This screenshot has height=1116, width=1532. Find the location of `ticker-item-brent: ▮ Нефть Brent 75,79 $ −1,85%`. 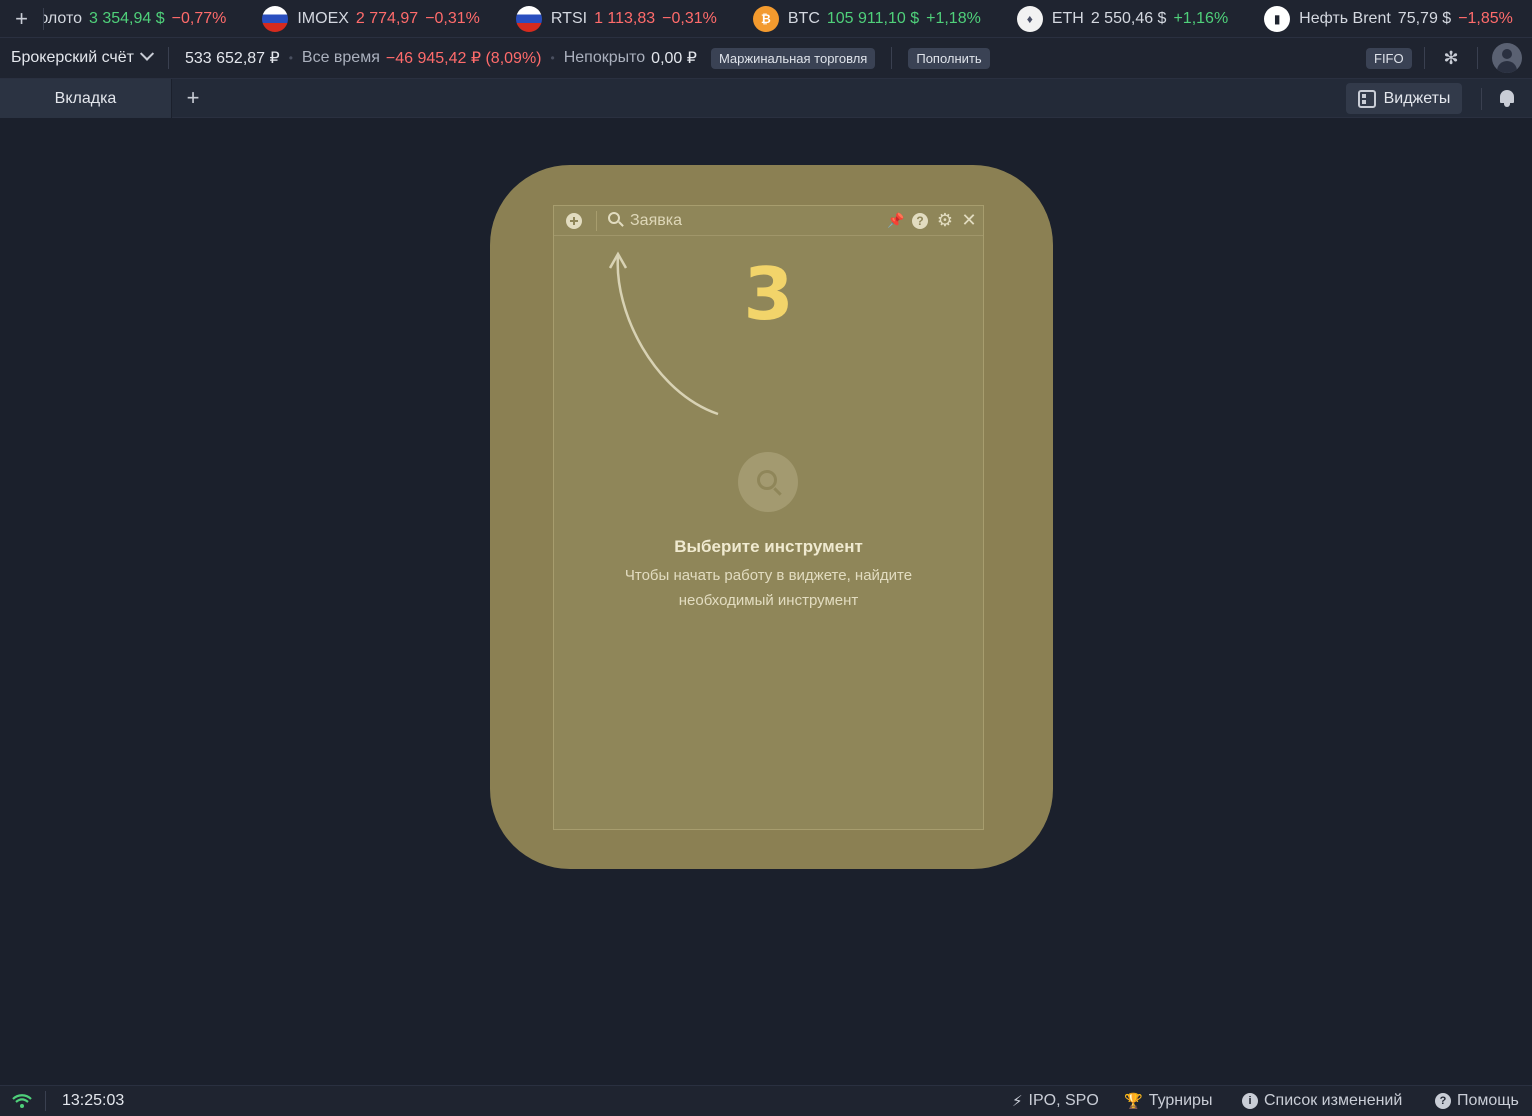

ticker-item-brent: ▮ Нефть Brent 75,79 $ −1,85% is located at coordinates (1388, 18).